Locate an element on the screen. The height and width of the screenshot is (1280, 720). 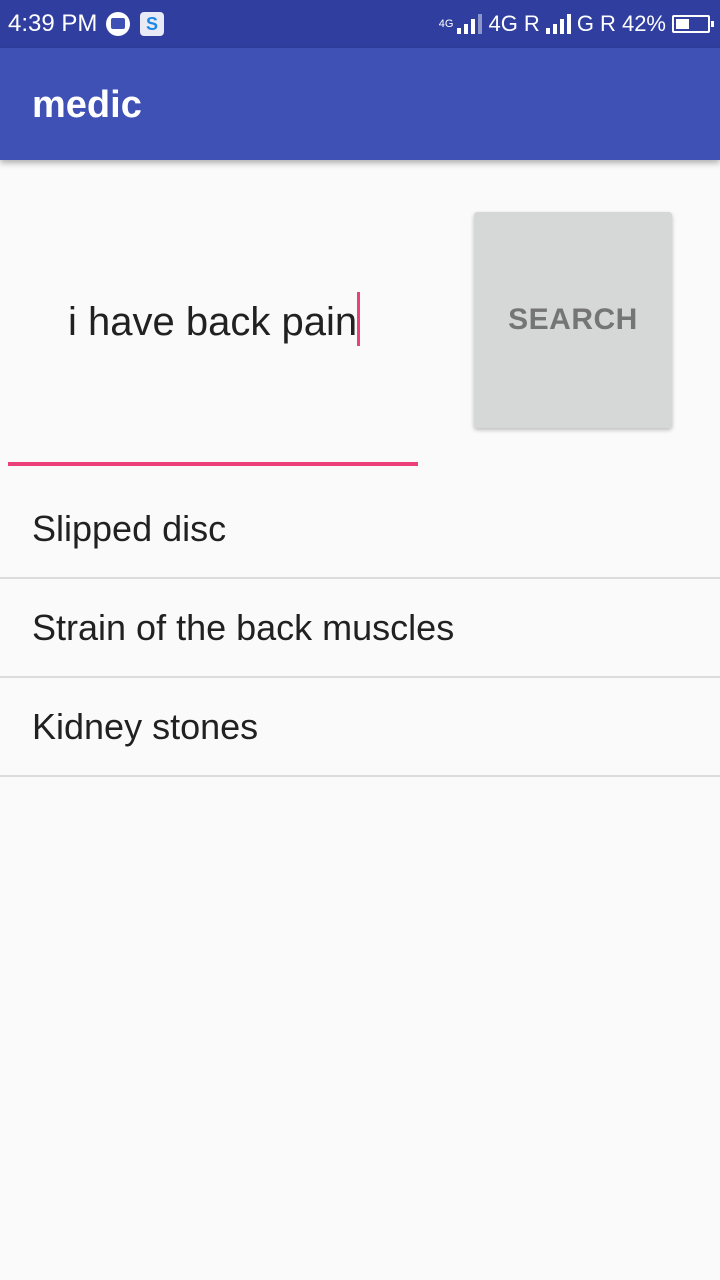
battery-percent: 42% is located at coordinates (643, 23).